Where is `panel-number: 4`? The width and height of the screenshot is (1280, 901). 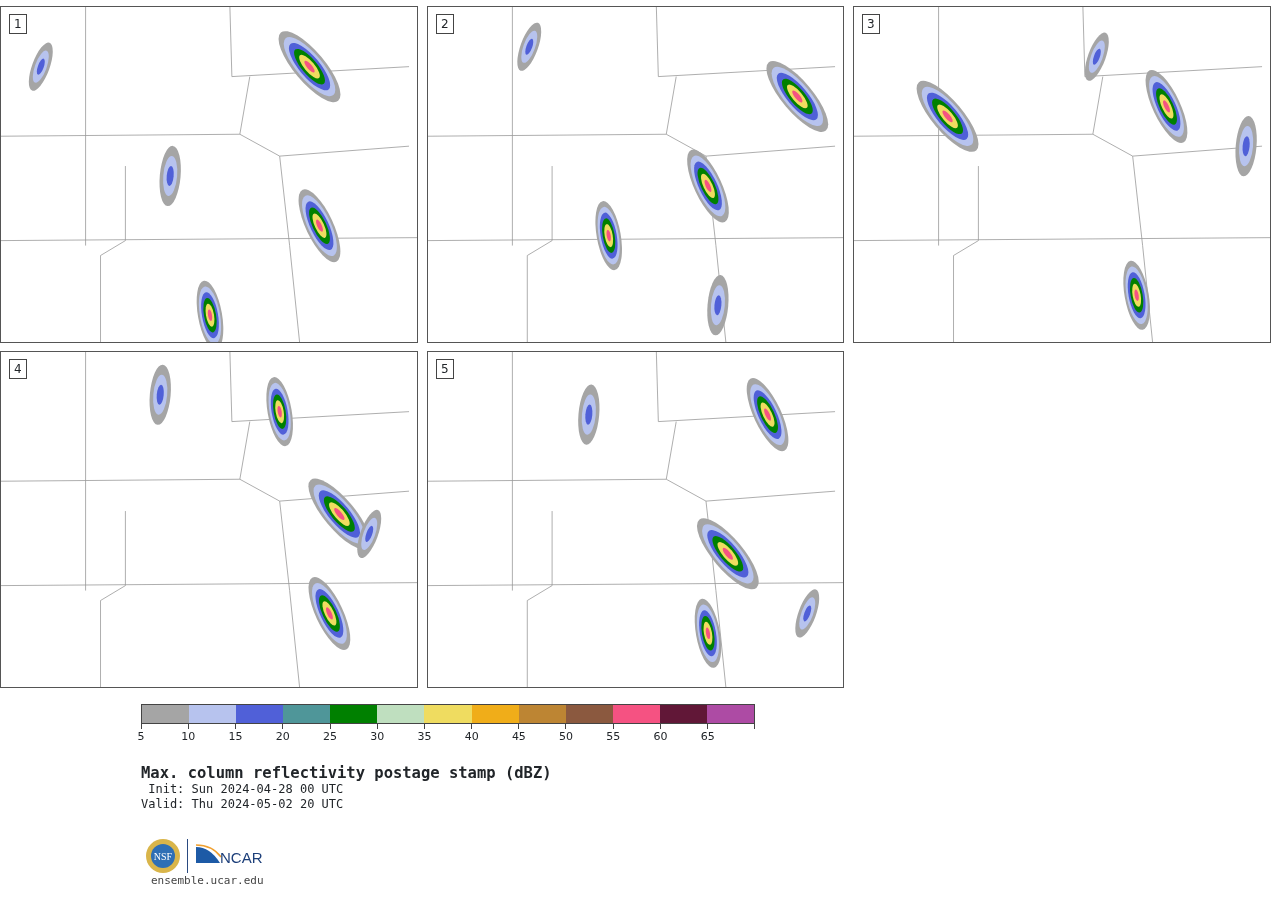 panel-number: 4 is located at coordinates (18, 369).